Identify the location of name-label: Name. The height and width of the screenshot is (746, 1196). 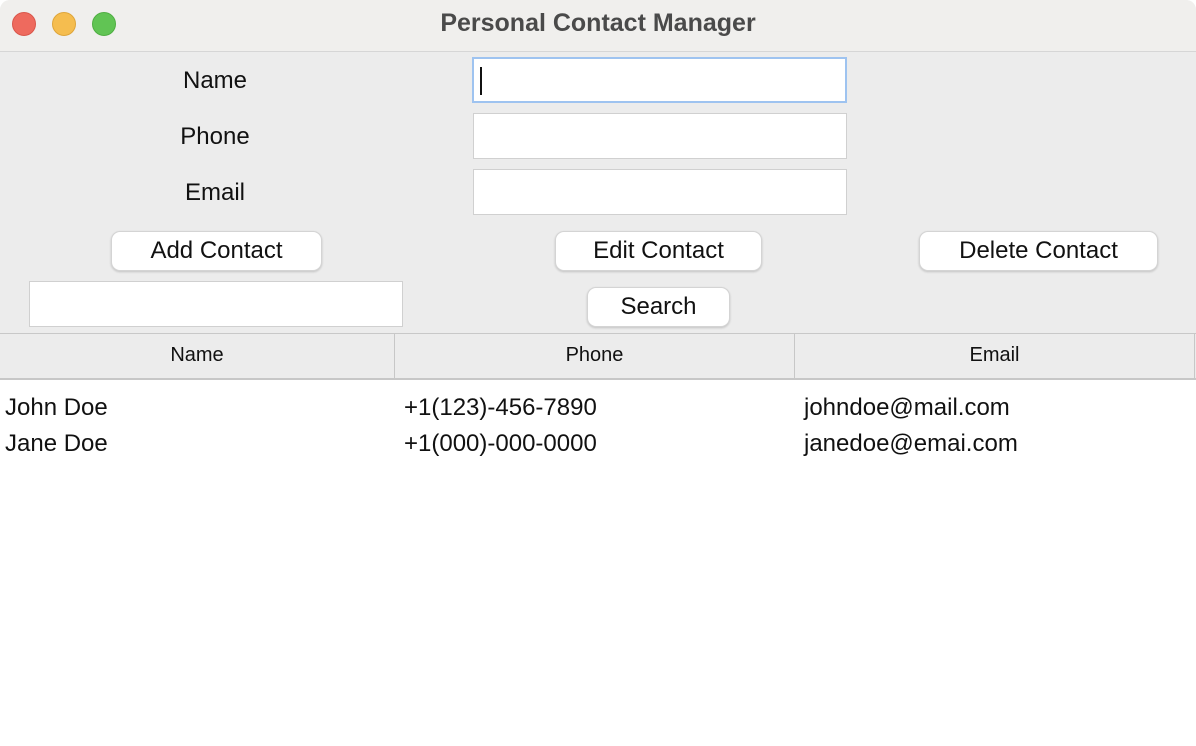
(215, 80).